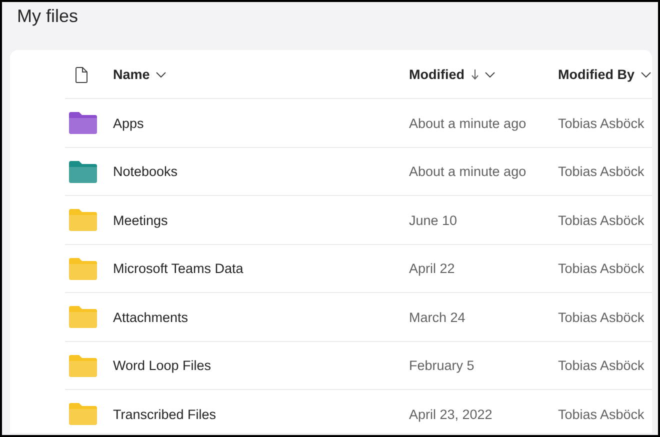  What do you see at coordinates (261, 220) in the screenshot?
I see `file-name: Meetings` at bounding box center [261, 220].